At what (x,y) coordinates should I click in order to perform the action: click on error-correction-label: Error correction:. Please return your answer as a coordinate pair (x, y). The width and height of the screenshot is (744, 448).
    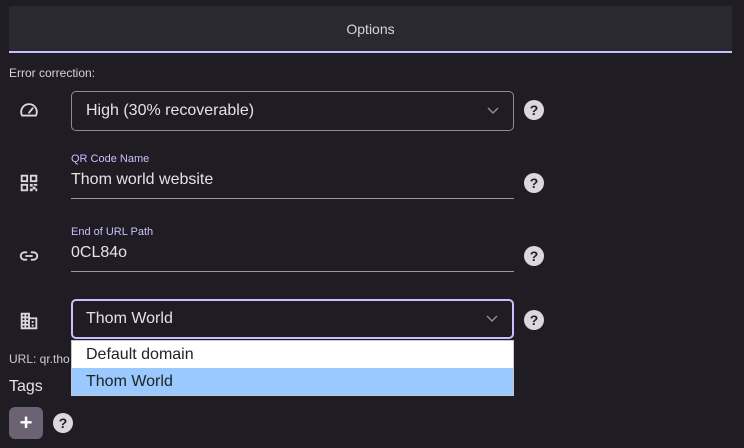
    Looking at the image, I should click on (52, 73).